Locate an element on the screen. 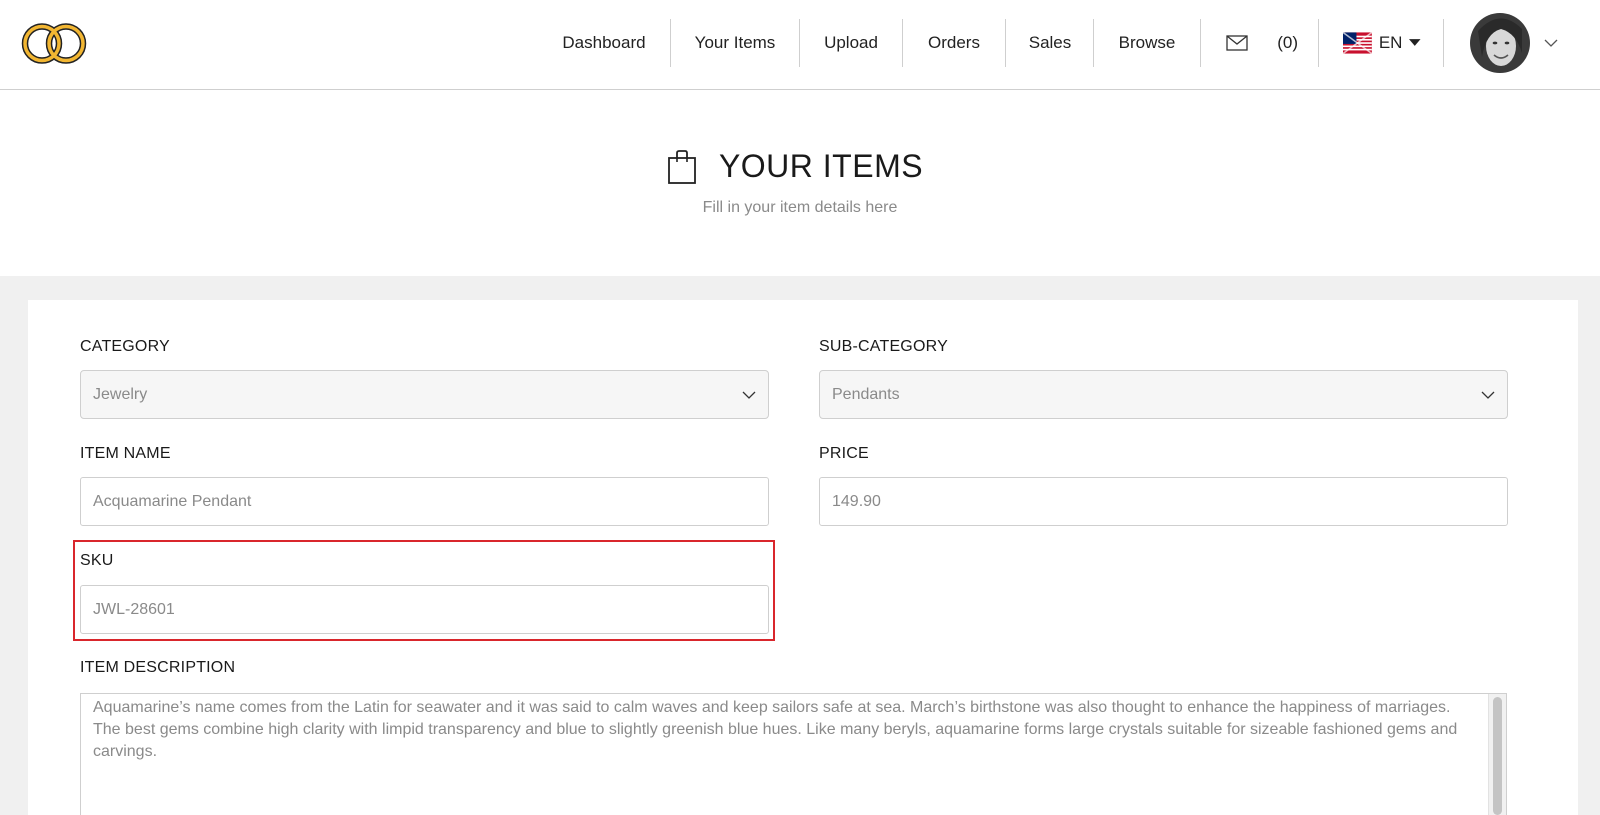 Image resolution: width=1600 pixels, height=815 pixels. nav-sales: Sales is located at coordinates (1050, 43).